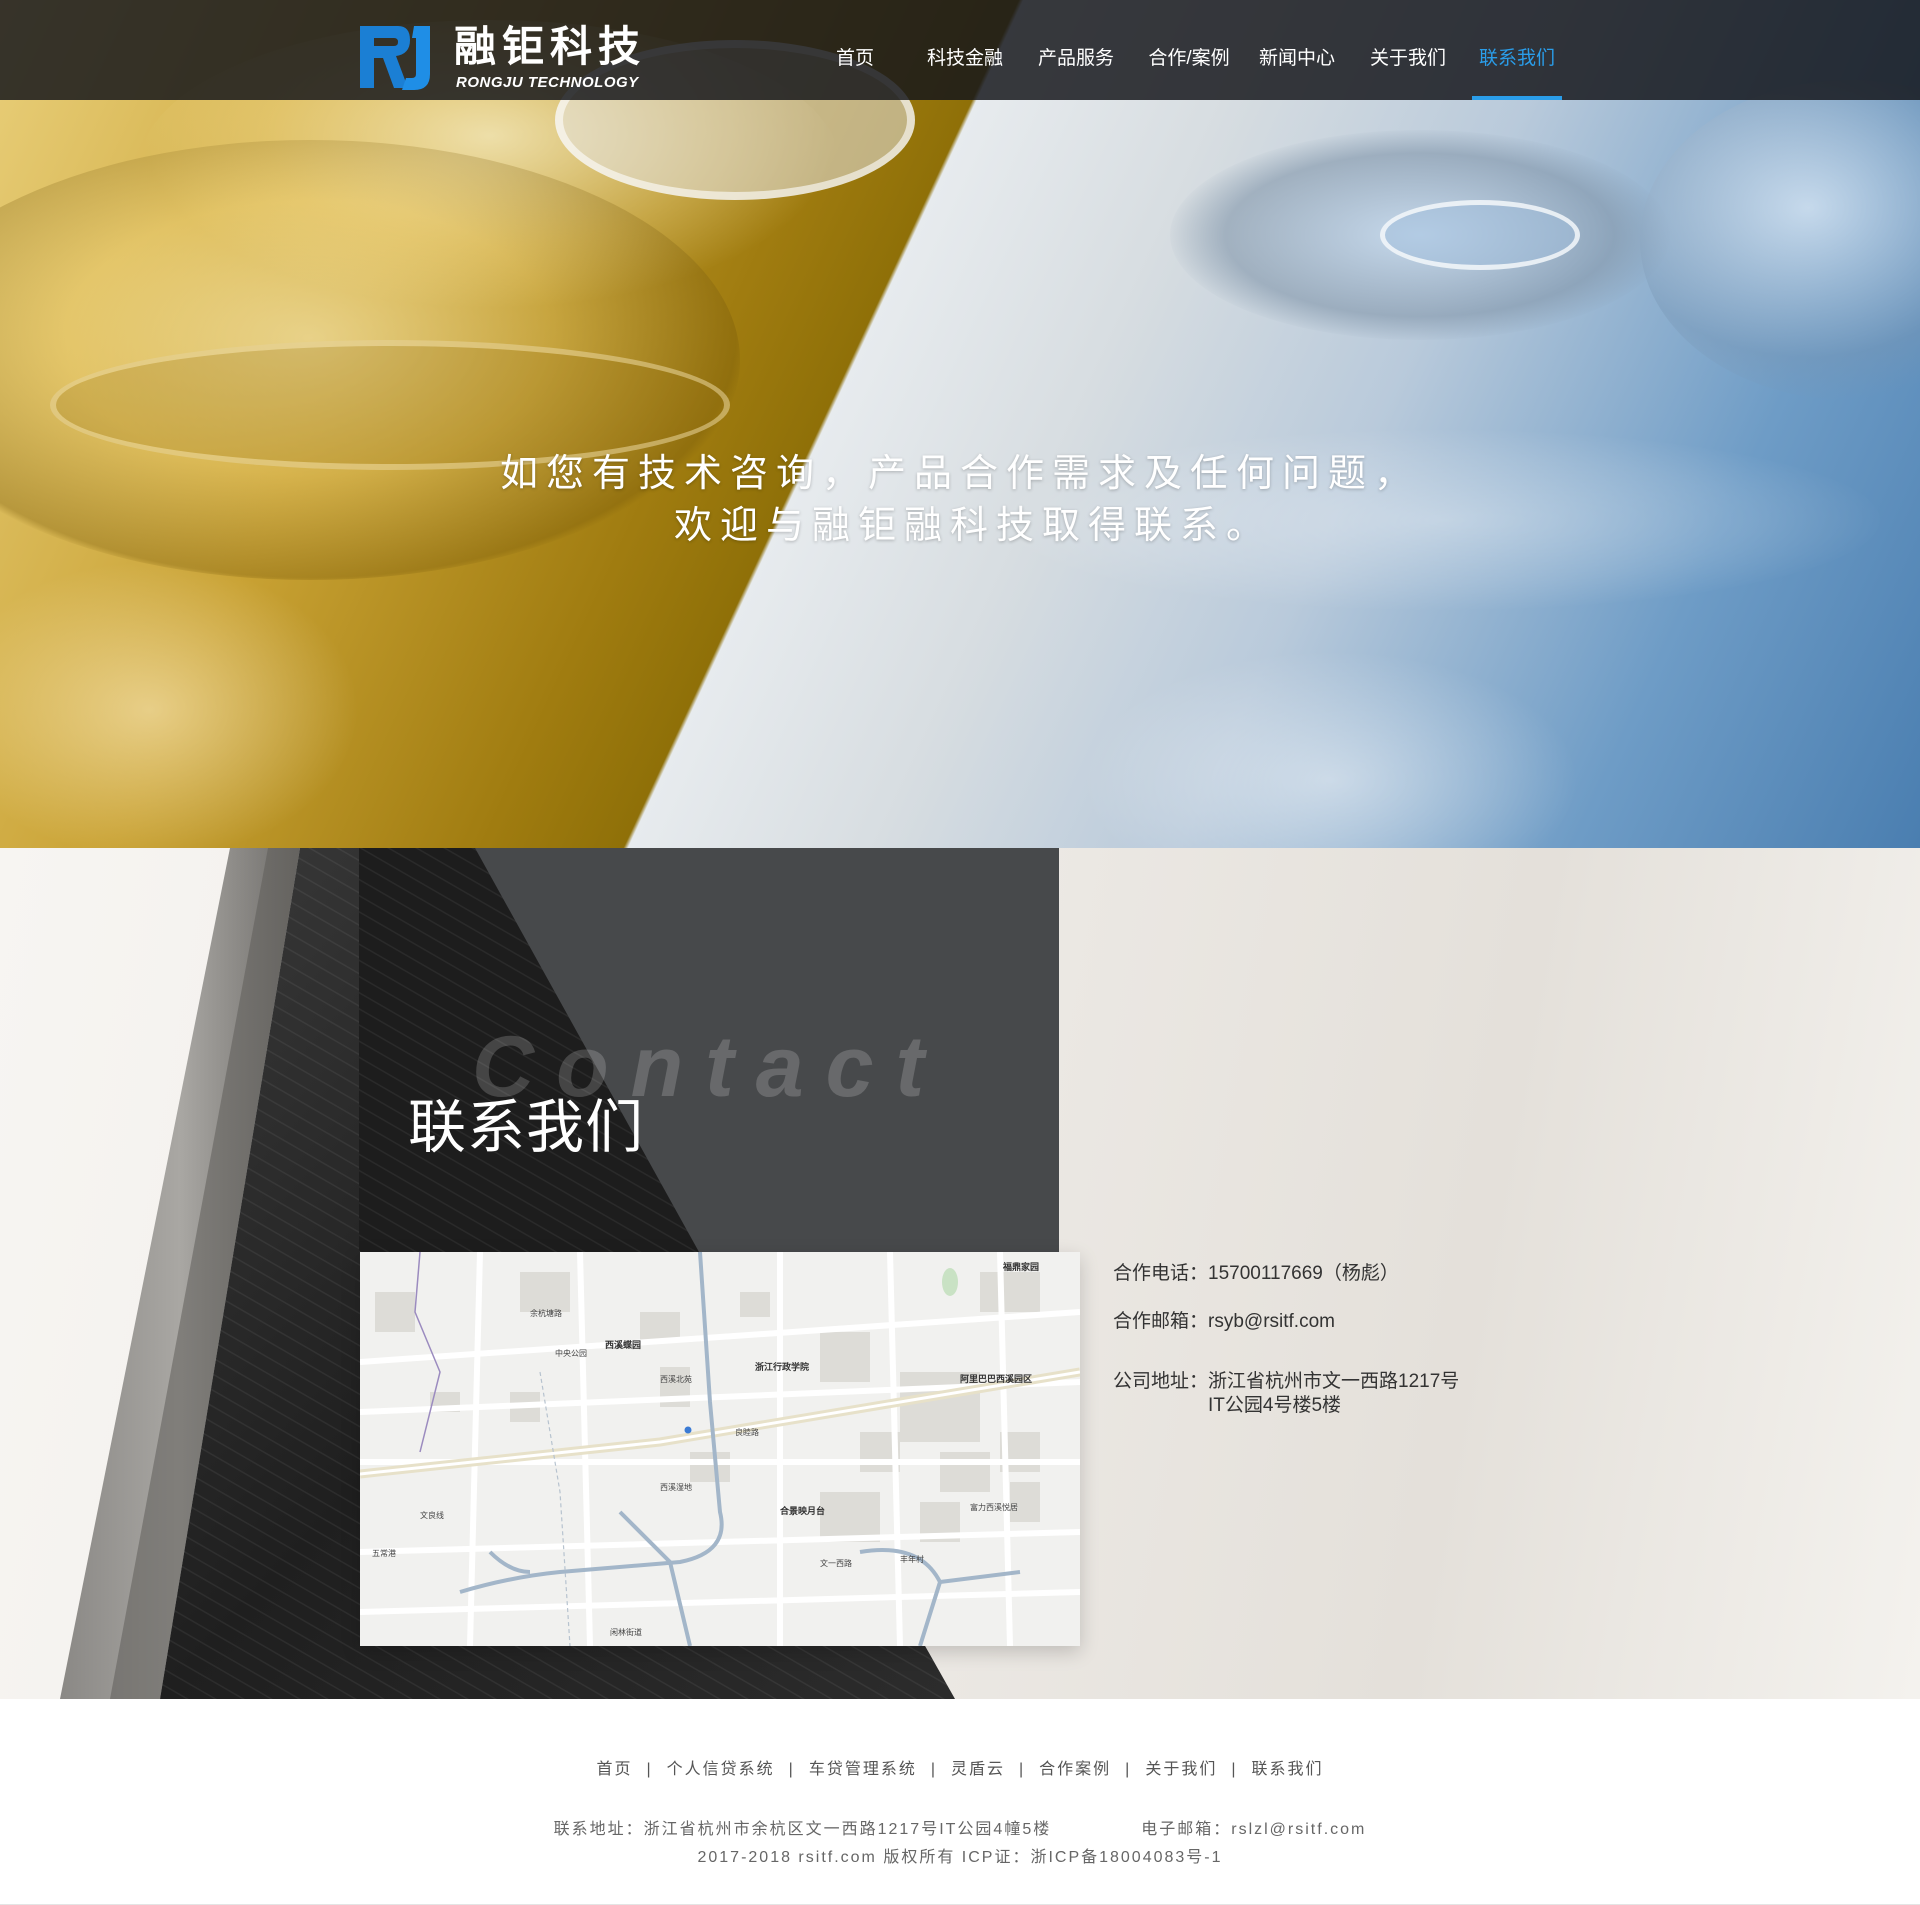  I want to click on hero-line-2: 欢迎与融钜融科技取得联系。, so click(972, 526).